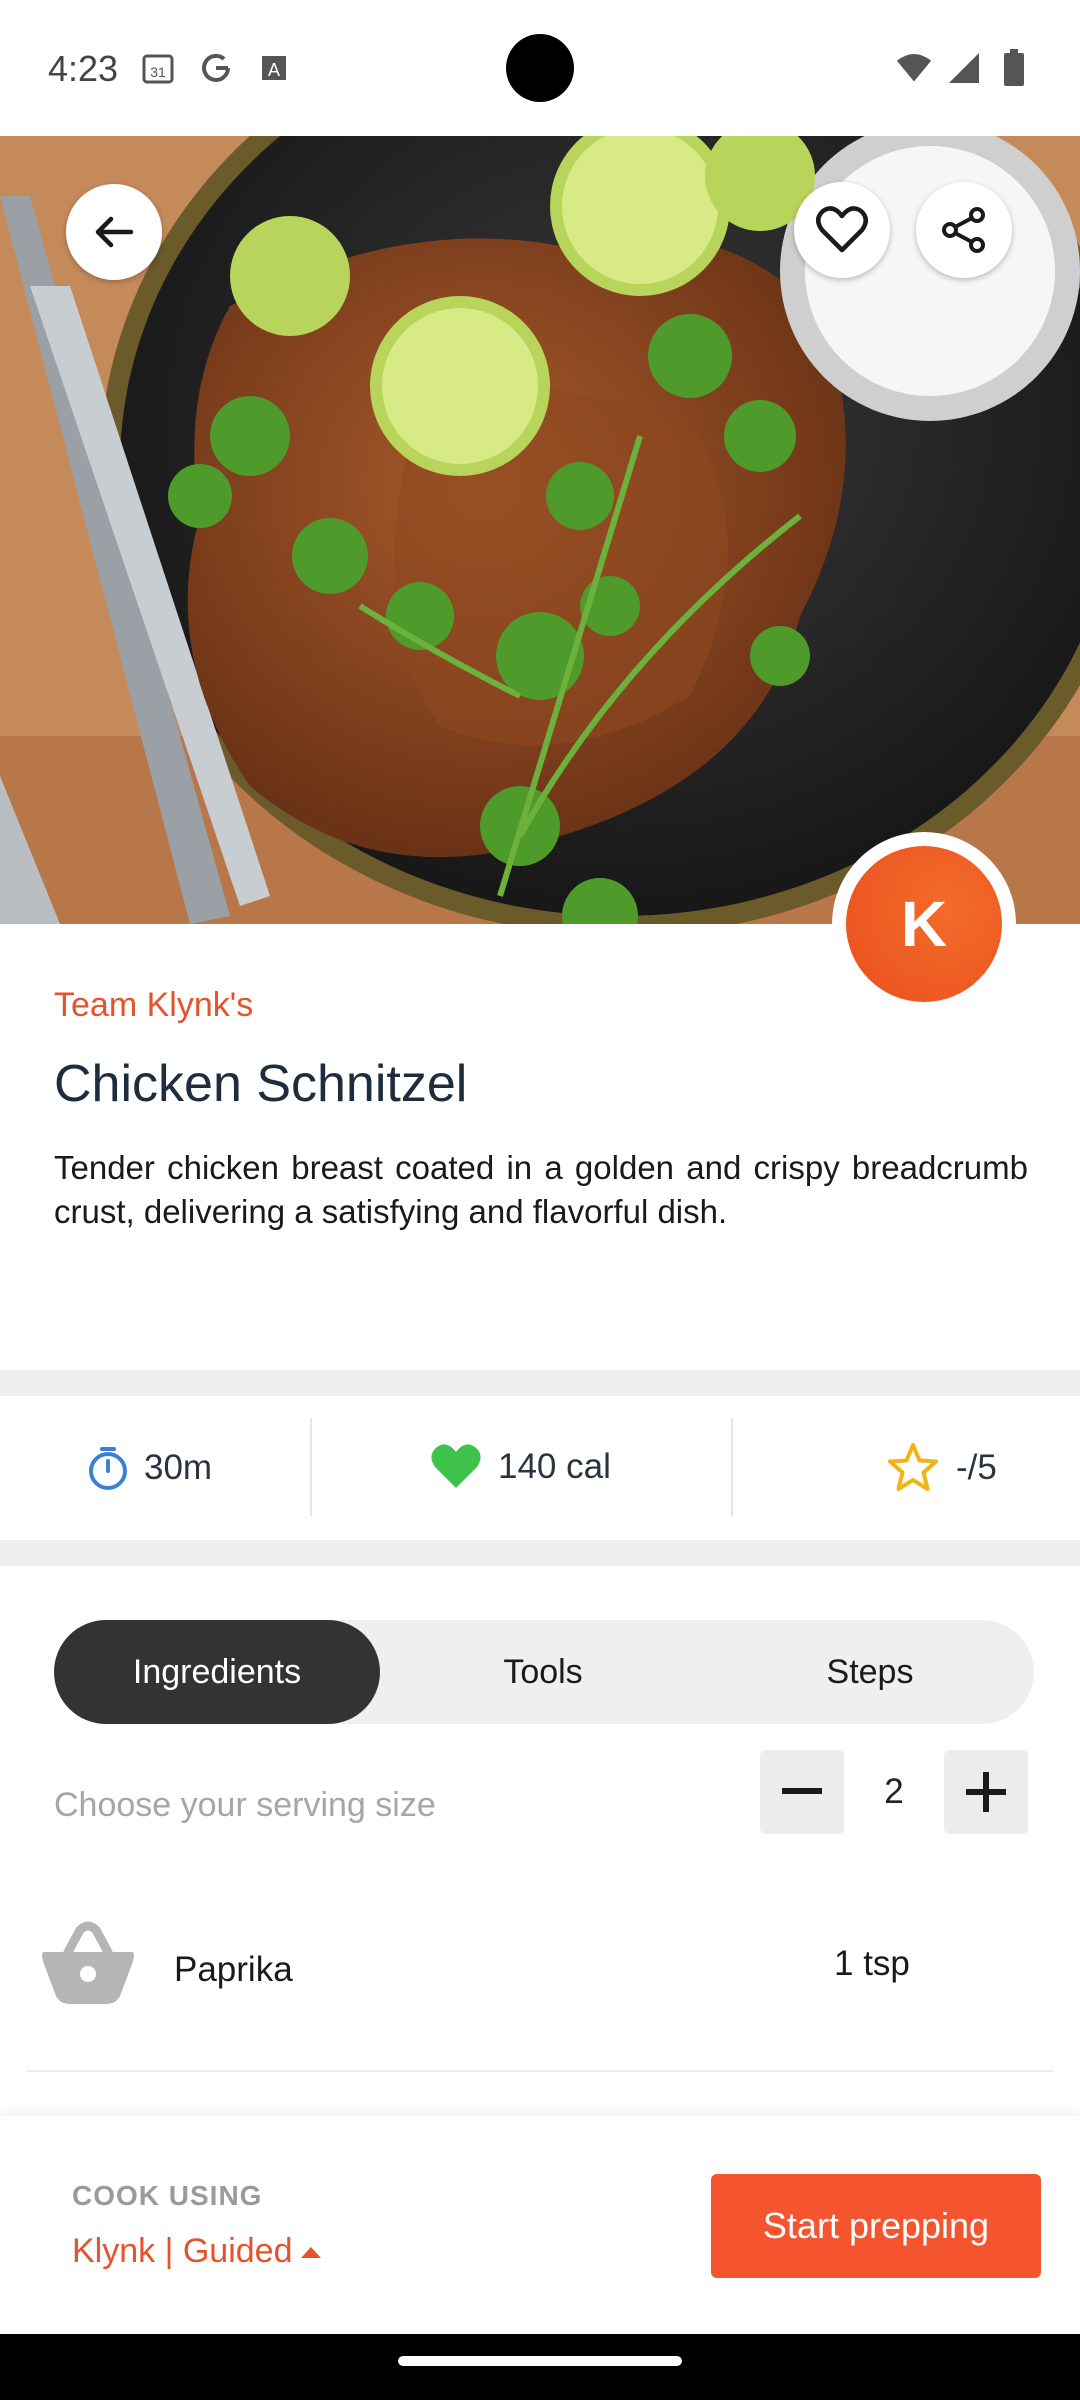  What do you see at coordinates (108, 1468) in the screenshot?
I see `timer-icon` at bounding box center [108, 1468].